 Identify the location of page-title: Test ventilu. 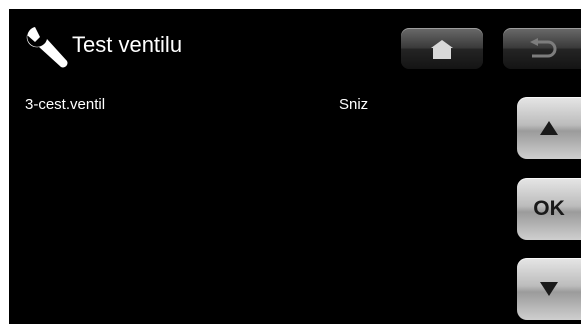
(127, 44).